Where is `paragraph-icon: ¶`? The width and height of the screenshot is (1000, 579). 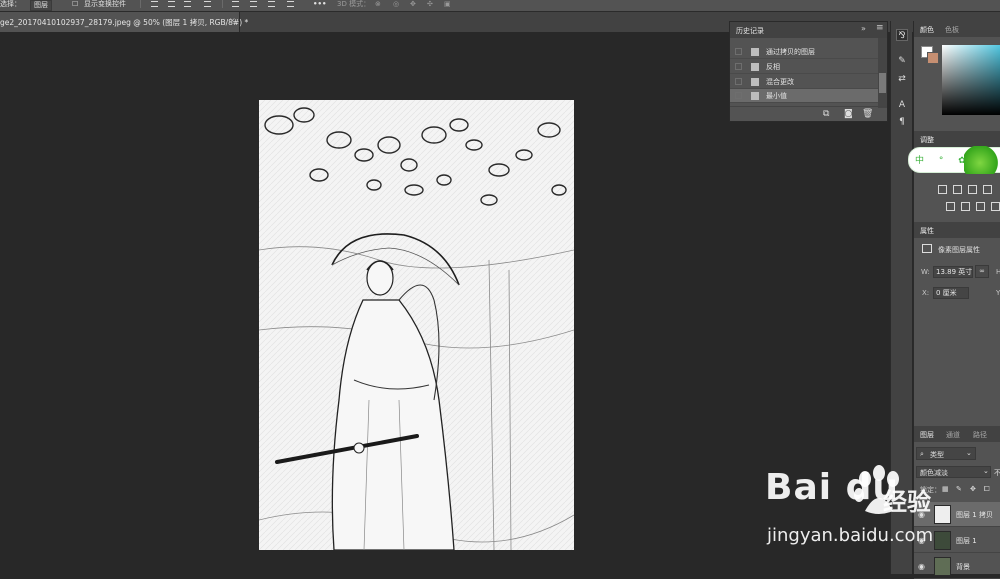 paragraph-icon: ¶ is located at coordinates (902, 122).